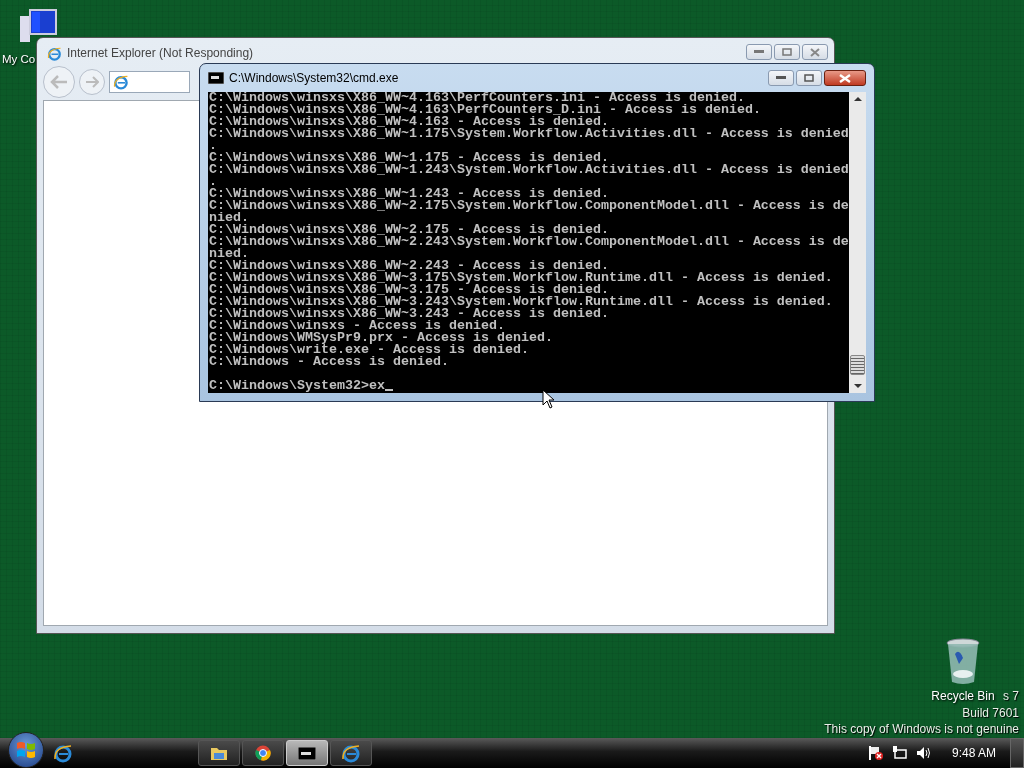  I want to click on console-line: C:\Windows\winsxs\X86_WW~4.163 - Access is denied., so click(409, 122).